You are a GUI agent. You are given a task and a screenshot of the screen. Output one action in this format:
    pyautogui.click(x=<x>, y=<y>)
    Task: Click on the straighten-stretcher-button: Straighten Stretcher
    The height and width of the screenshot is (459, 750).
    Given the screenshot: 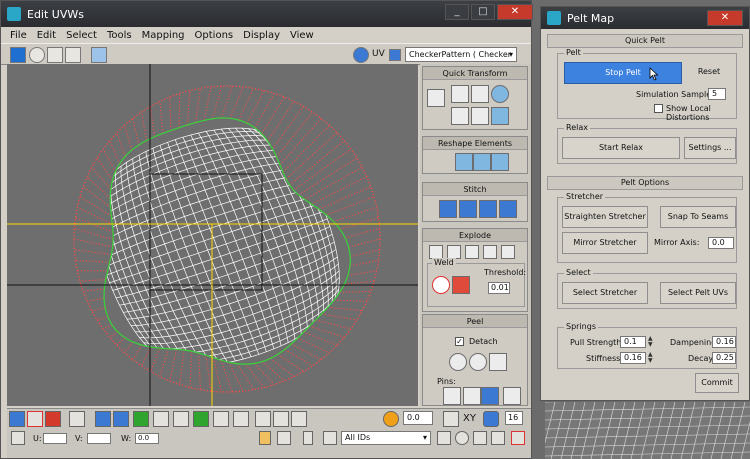 What is the action you would take?
    pyautogui.click(x=605, y=217)
    